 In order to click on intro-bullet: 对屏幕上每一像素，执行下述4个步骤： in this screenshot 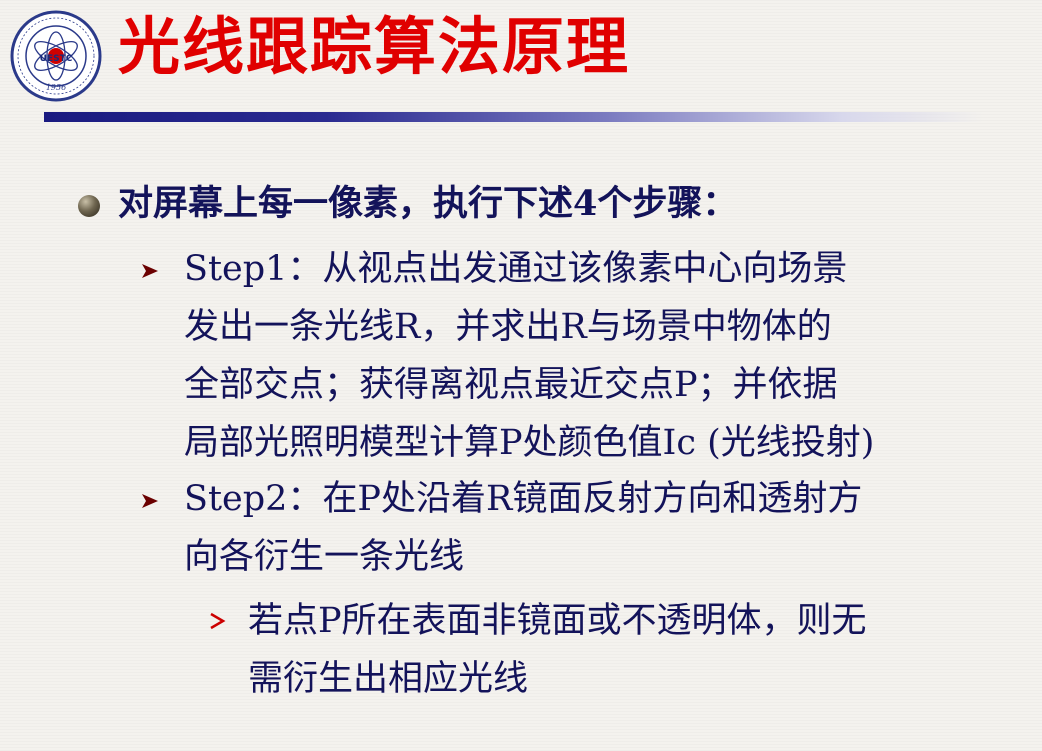, I will do `click(407, 204)`.